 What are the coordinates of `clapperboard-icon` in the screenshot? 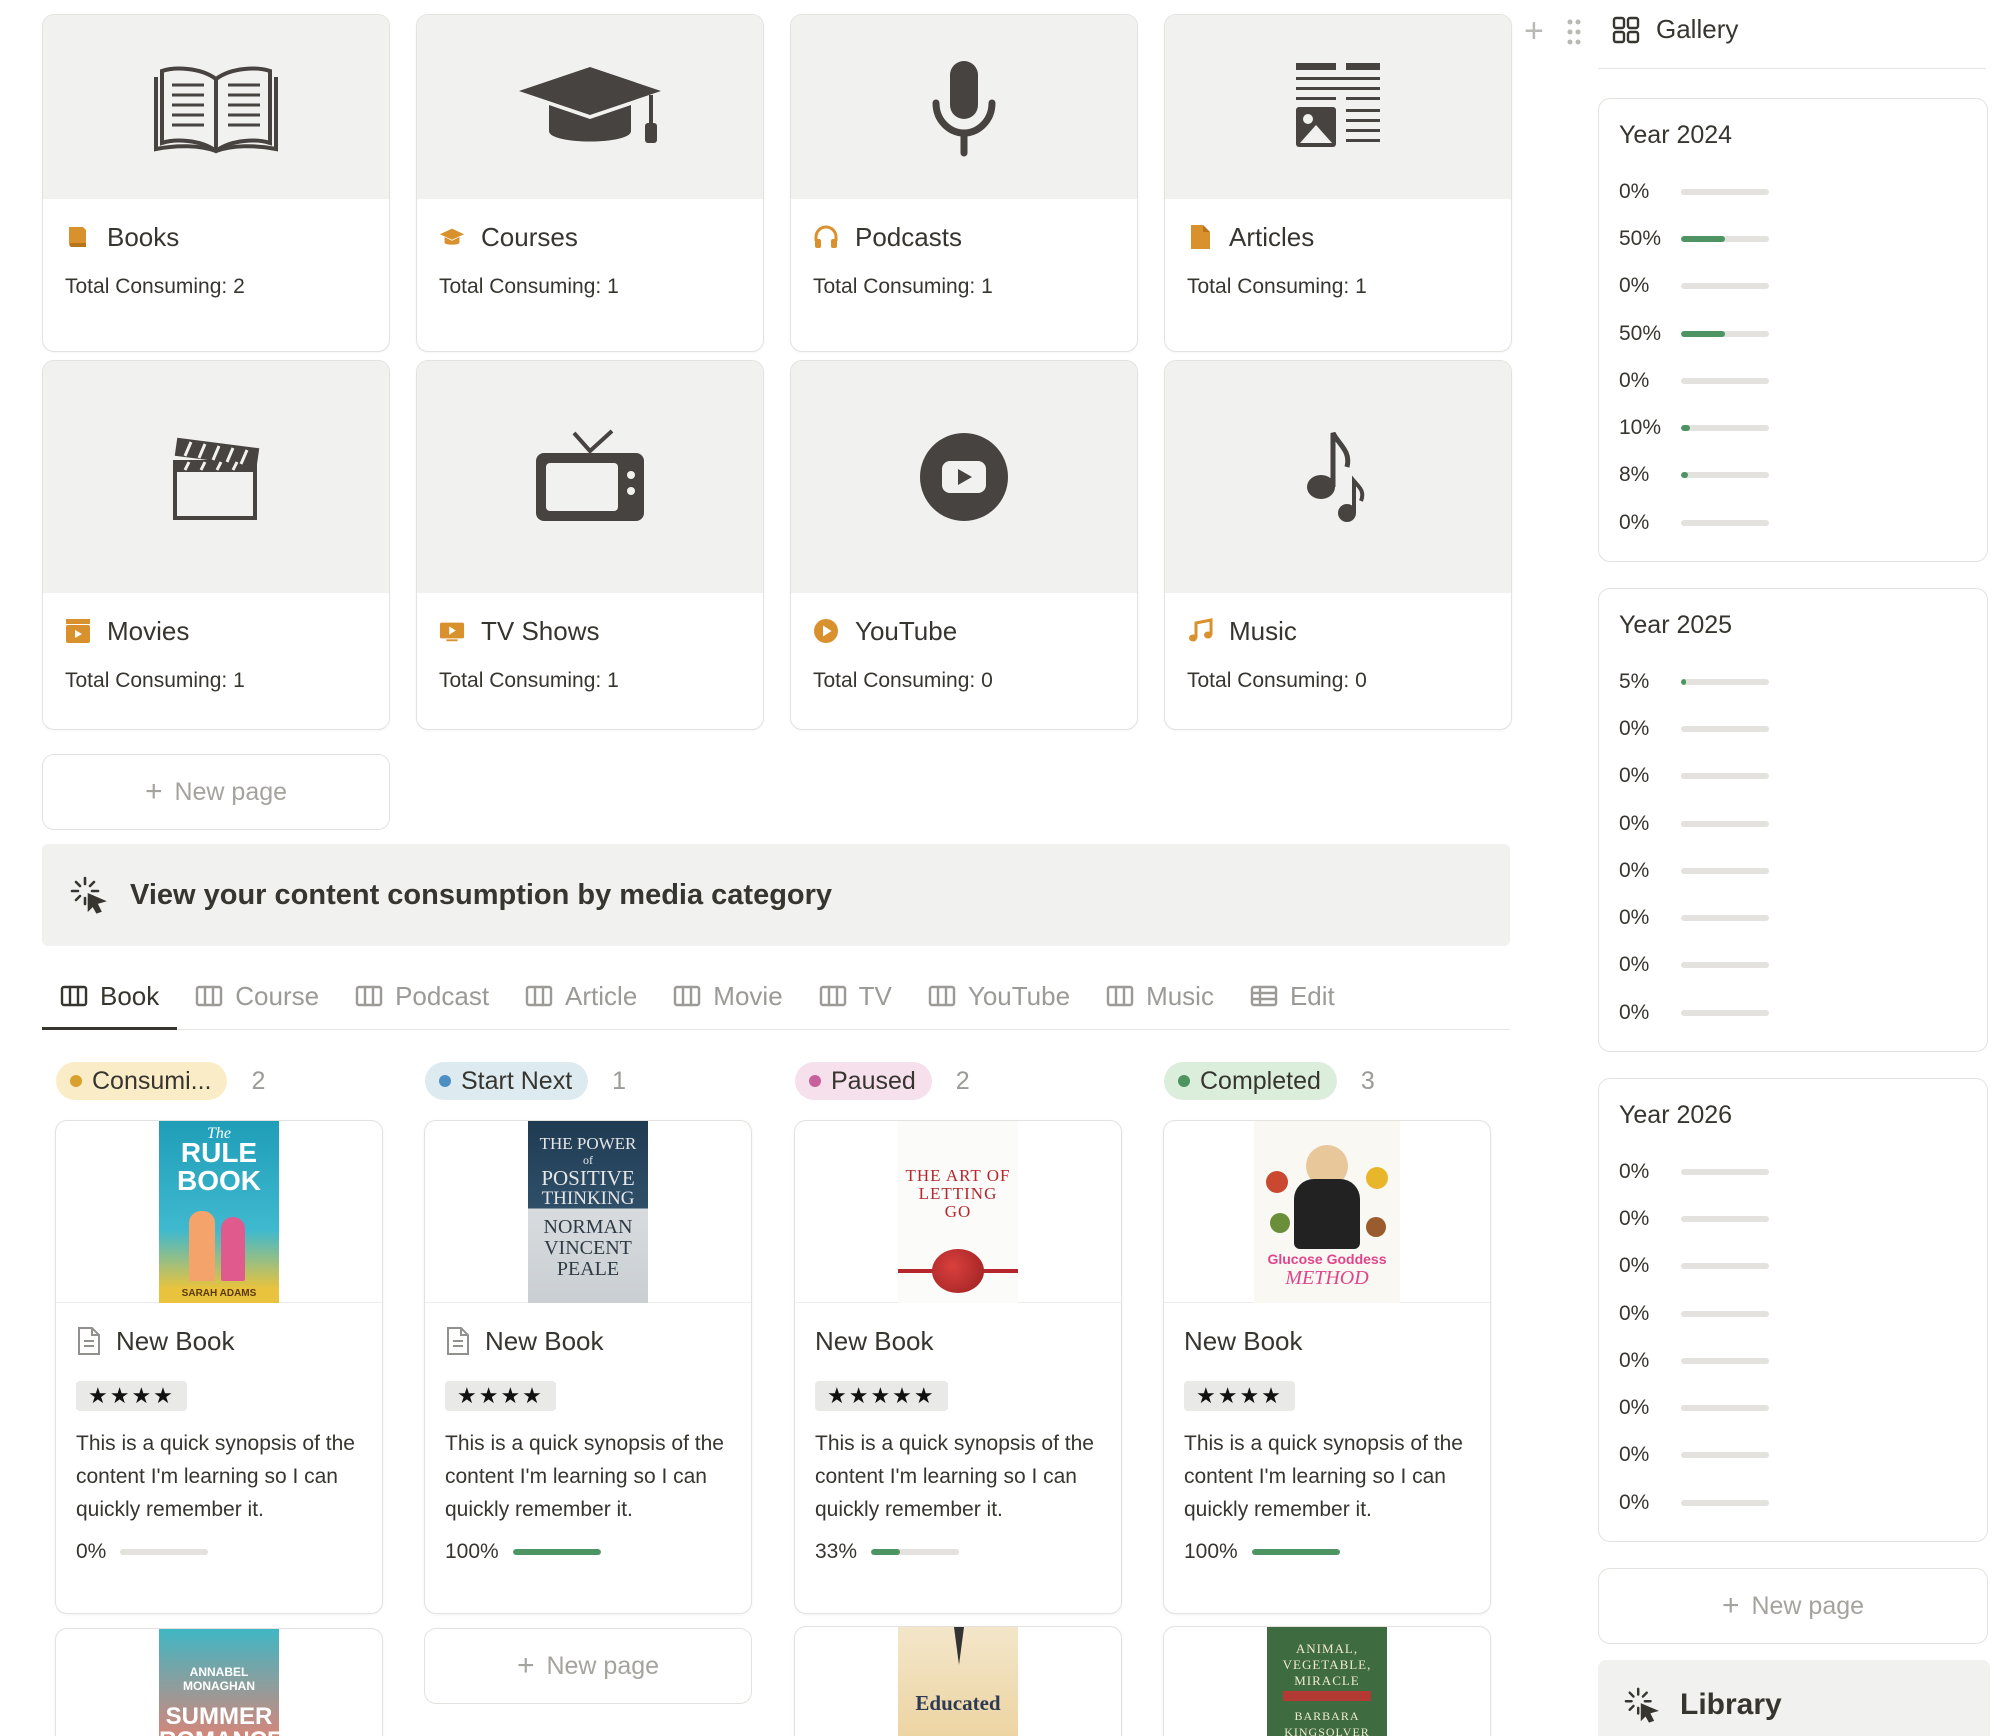 It's located at (78, 631).